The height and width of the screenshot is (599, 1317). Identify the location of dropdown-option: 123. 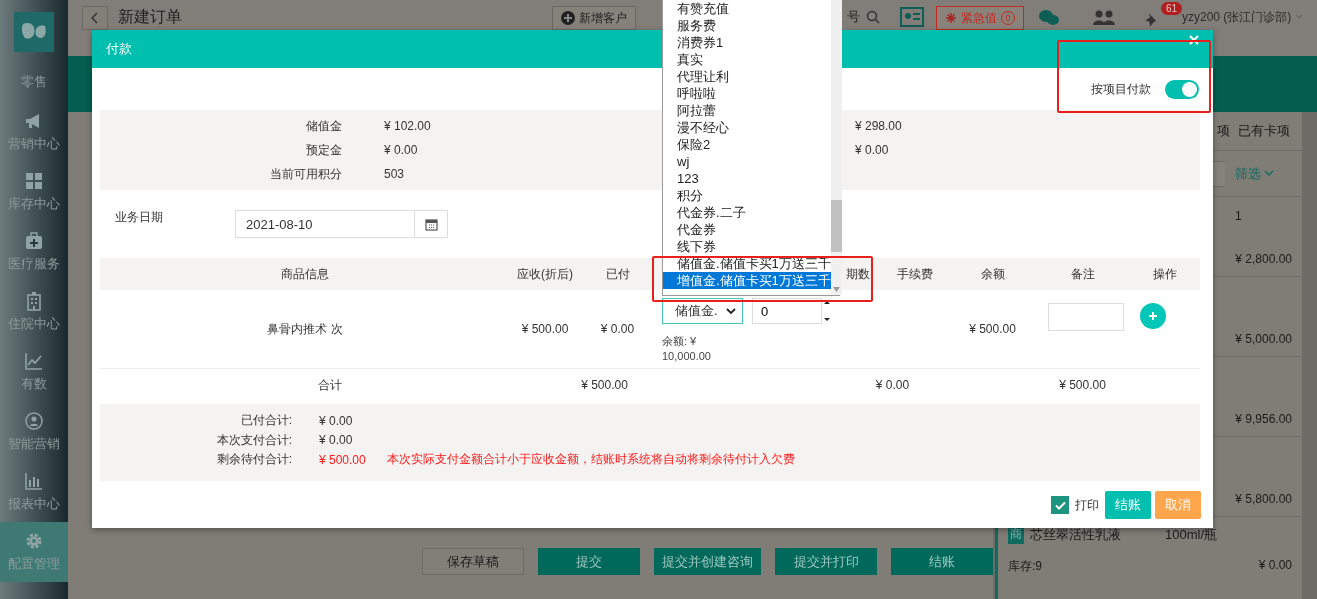
(747, 178).